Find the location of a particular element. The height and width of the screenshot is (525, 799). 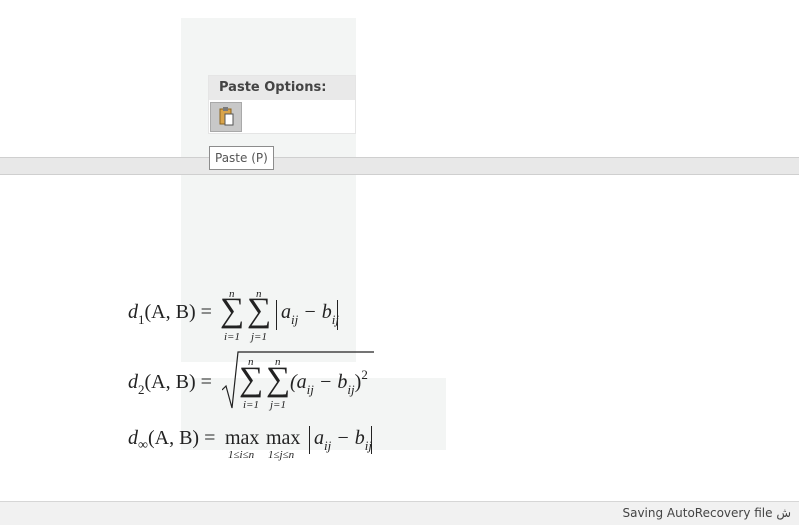

d1-sum2-lower: j=1 is located at coordinates (259, 337).